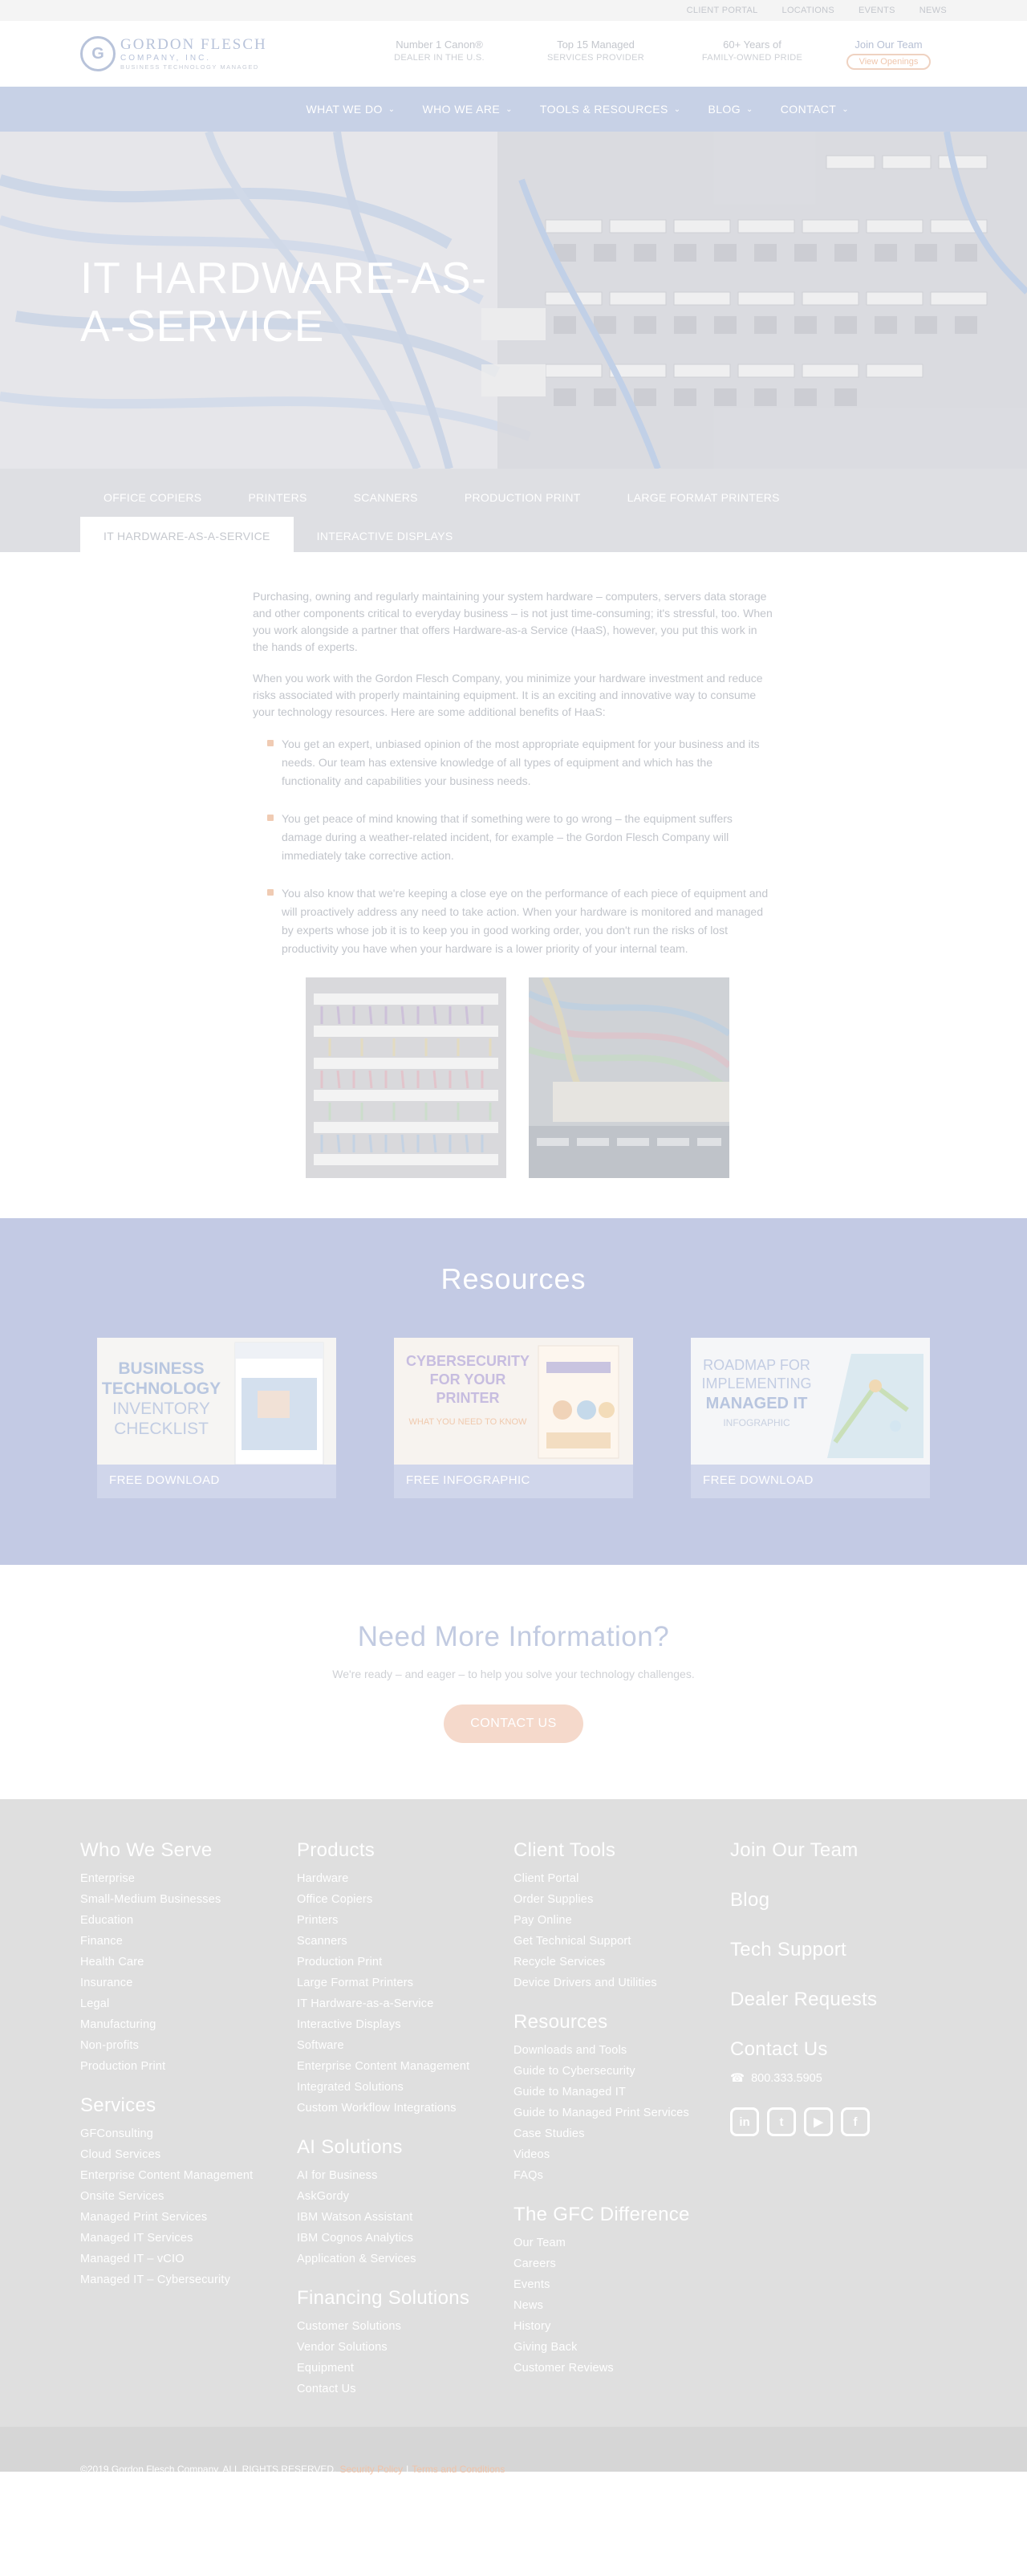  Describe the element at coordinates (185, 2045) in the screenshot. I see `footer-link: Non-profits` at that location.